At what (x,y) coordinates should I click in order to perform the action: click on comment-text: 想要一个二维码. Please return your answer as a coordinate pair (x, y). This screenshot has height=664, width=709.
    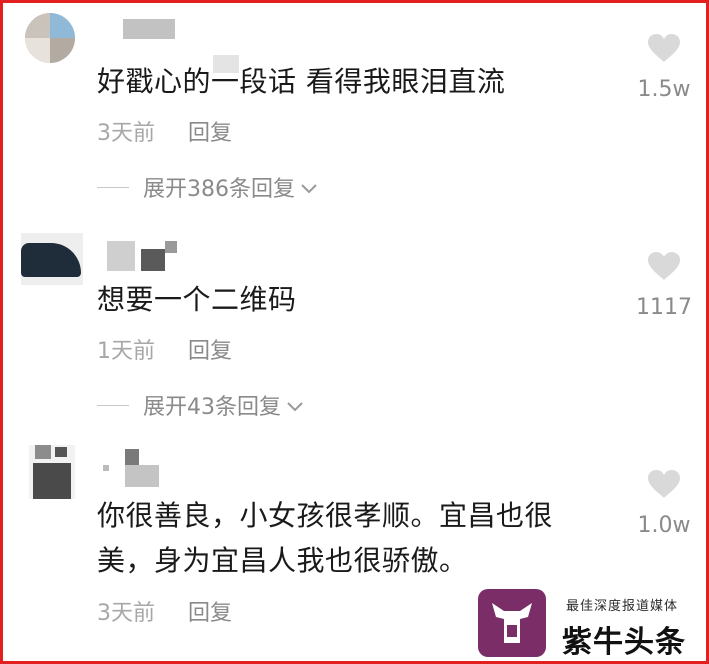
    Looking at the image, I should click on (197, 299).